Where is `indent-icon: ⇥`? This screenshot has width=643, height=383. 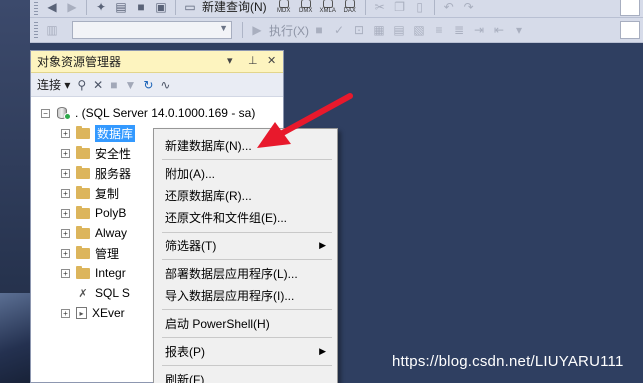
indent-icon: ⇥ is located at coordinates (479, 30).